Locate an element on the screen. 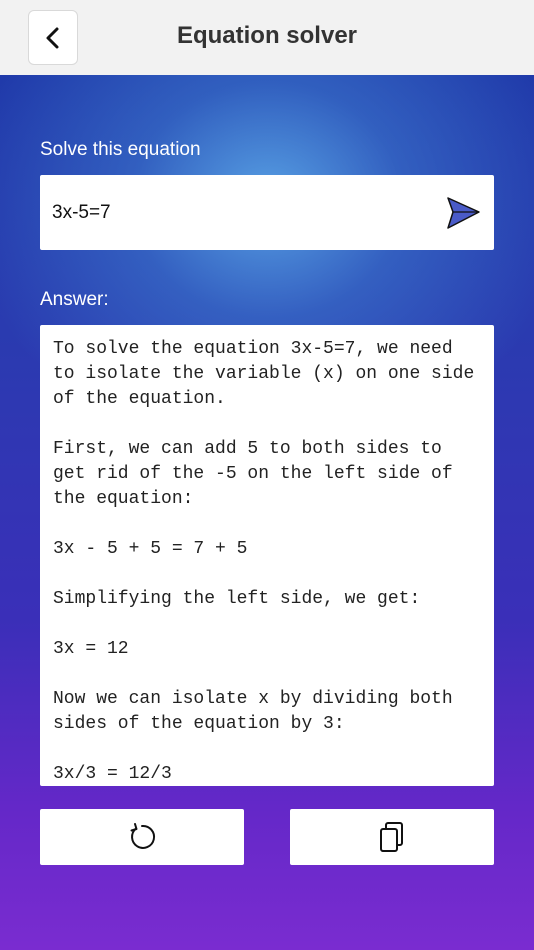 The height and width of the screenshot is (950, 534). header-bar: Equation solver is located at coordinates (267, 37).